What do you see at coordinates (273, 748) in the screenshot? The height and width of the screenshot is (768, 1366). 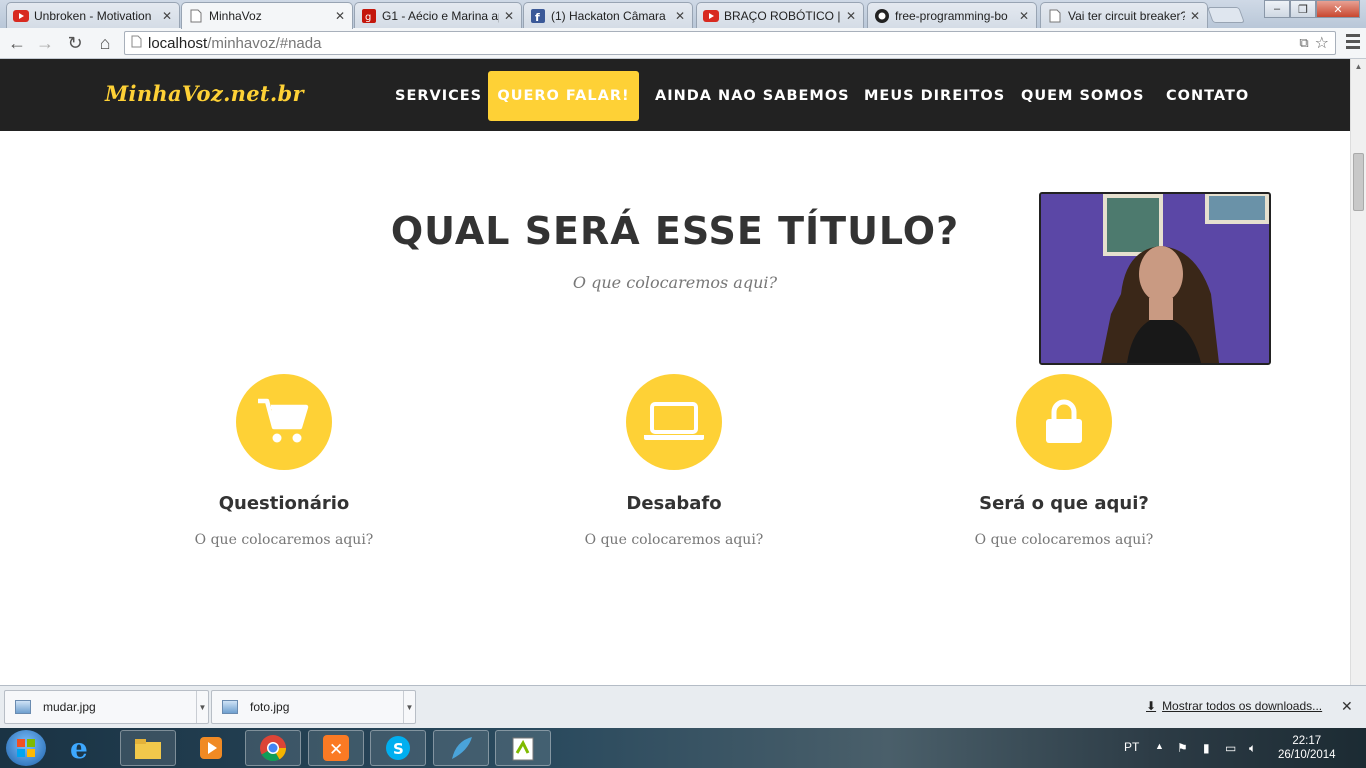 I see `chrome-icon` at bounding box center [273, 748].